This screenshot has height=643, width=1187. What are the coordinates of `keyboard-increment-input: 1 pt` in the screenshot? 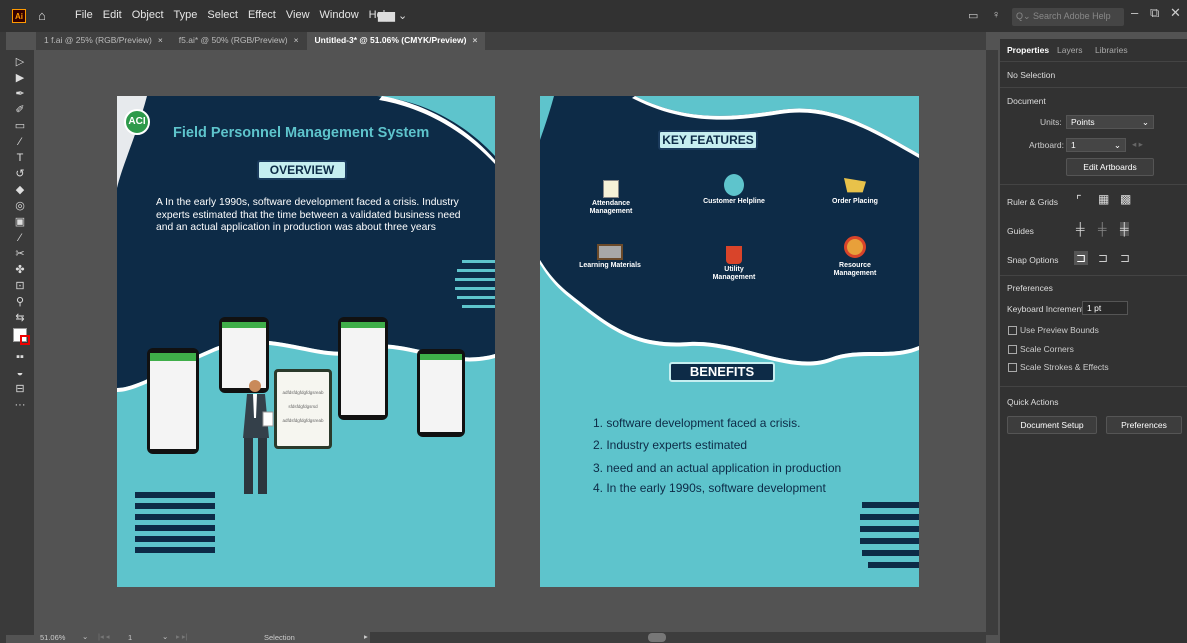 It's located at (1105, 308).